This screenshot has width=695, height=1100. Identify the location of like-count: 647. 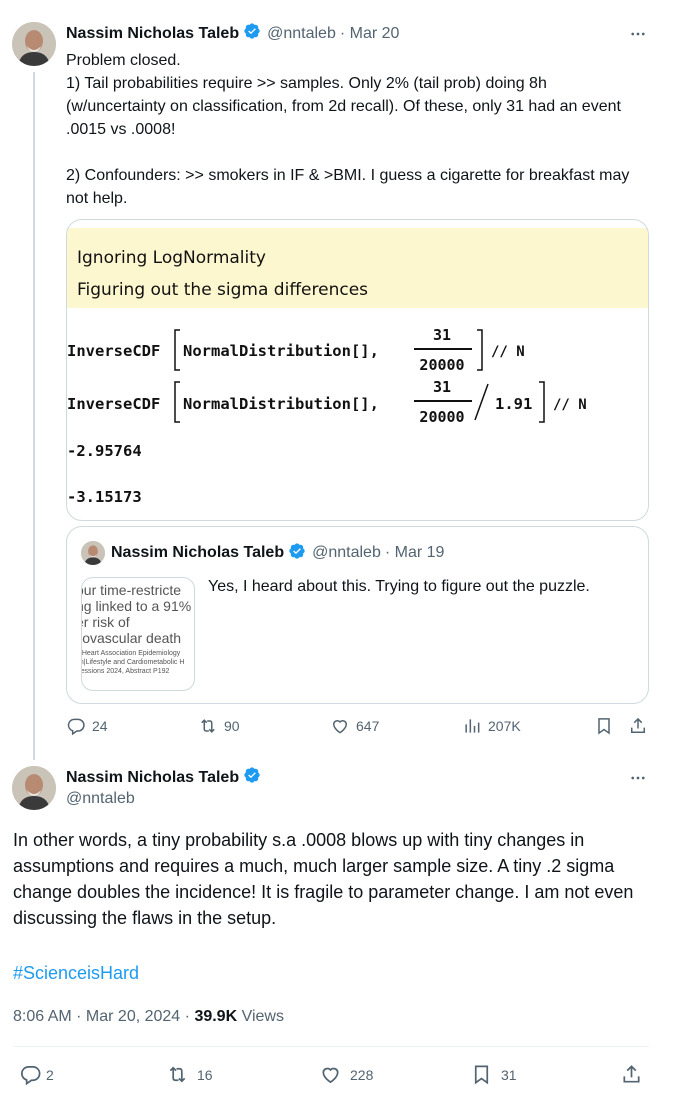
(368, 726).